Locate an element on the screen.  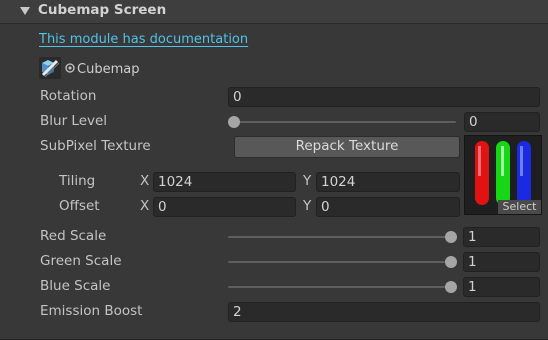
rotation-field: 0 is located at coordinates (384, 97).